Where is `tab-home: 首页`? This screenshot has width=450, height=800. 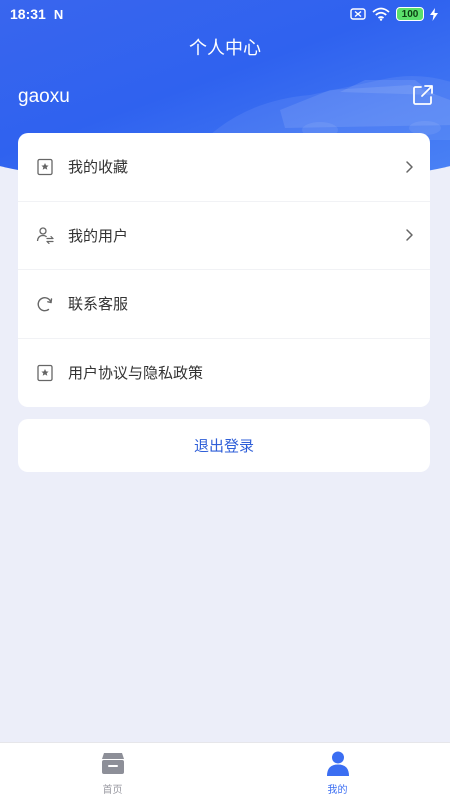 tab-home: 首页 is located at coordinates (112, 771).